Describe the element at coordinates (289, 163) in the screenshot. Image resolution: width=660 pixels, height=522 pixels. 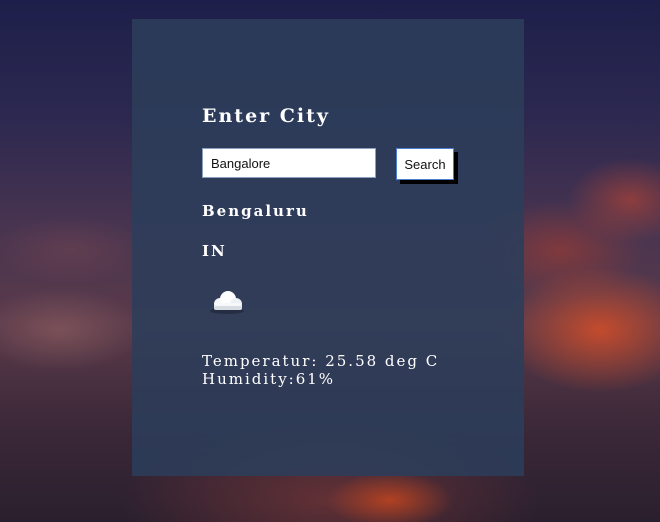
I see `city-input` at that location.